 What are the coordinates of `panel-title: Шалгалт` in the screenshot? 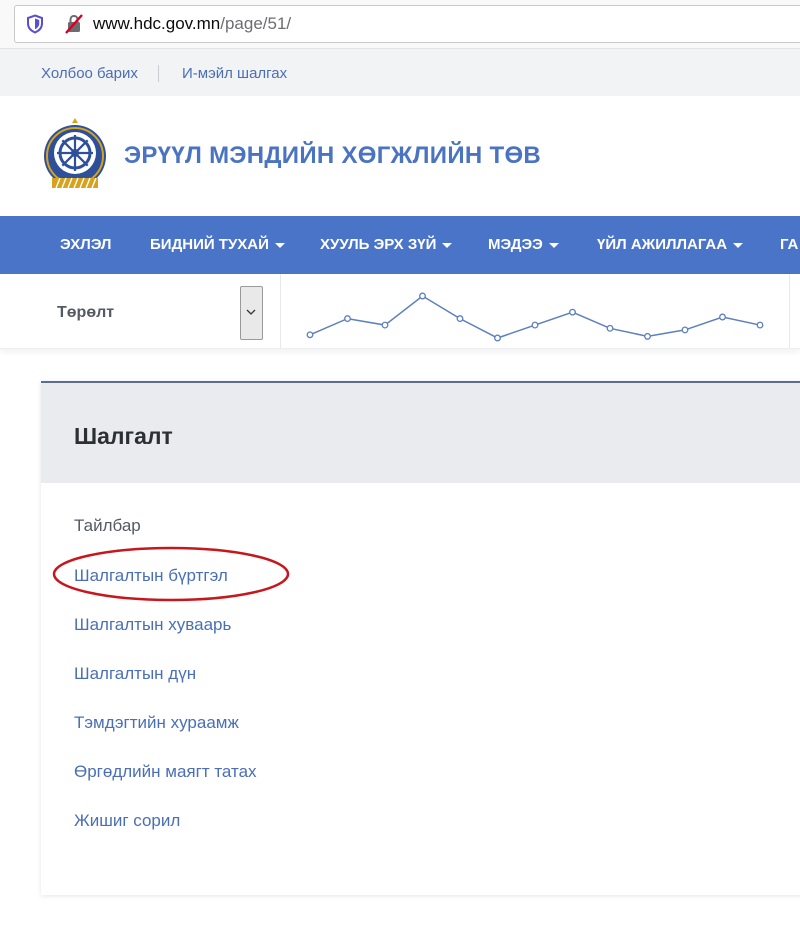 It's located at (123, 436).